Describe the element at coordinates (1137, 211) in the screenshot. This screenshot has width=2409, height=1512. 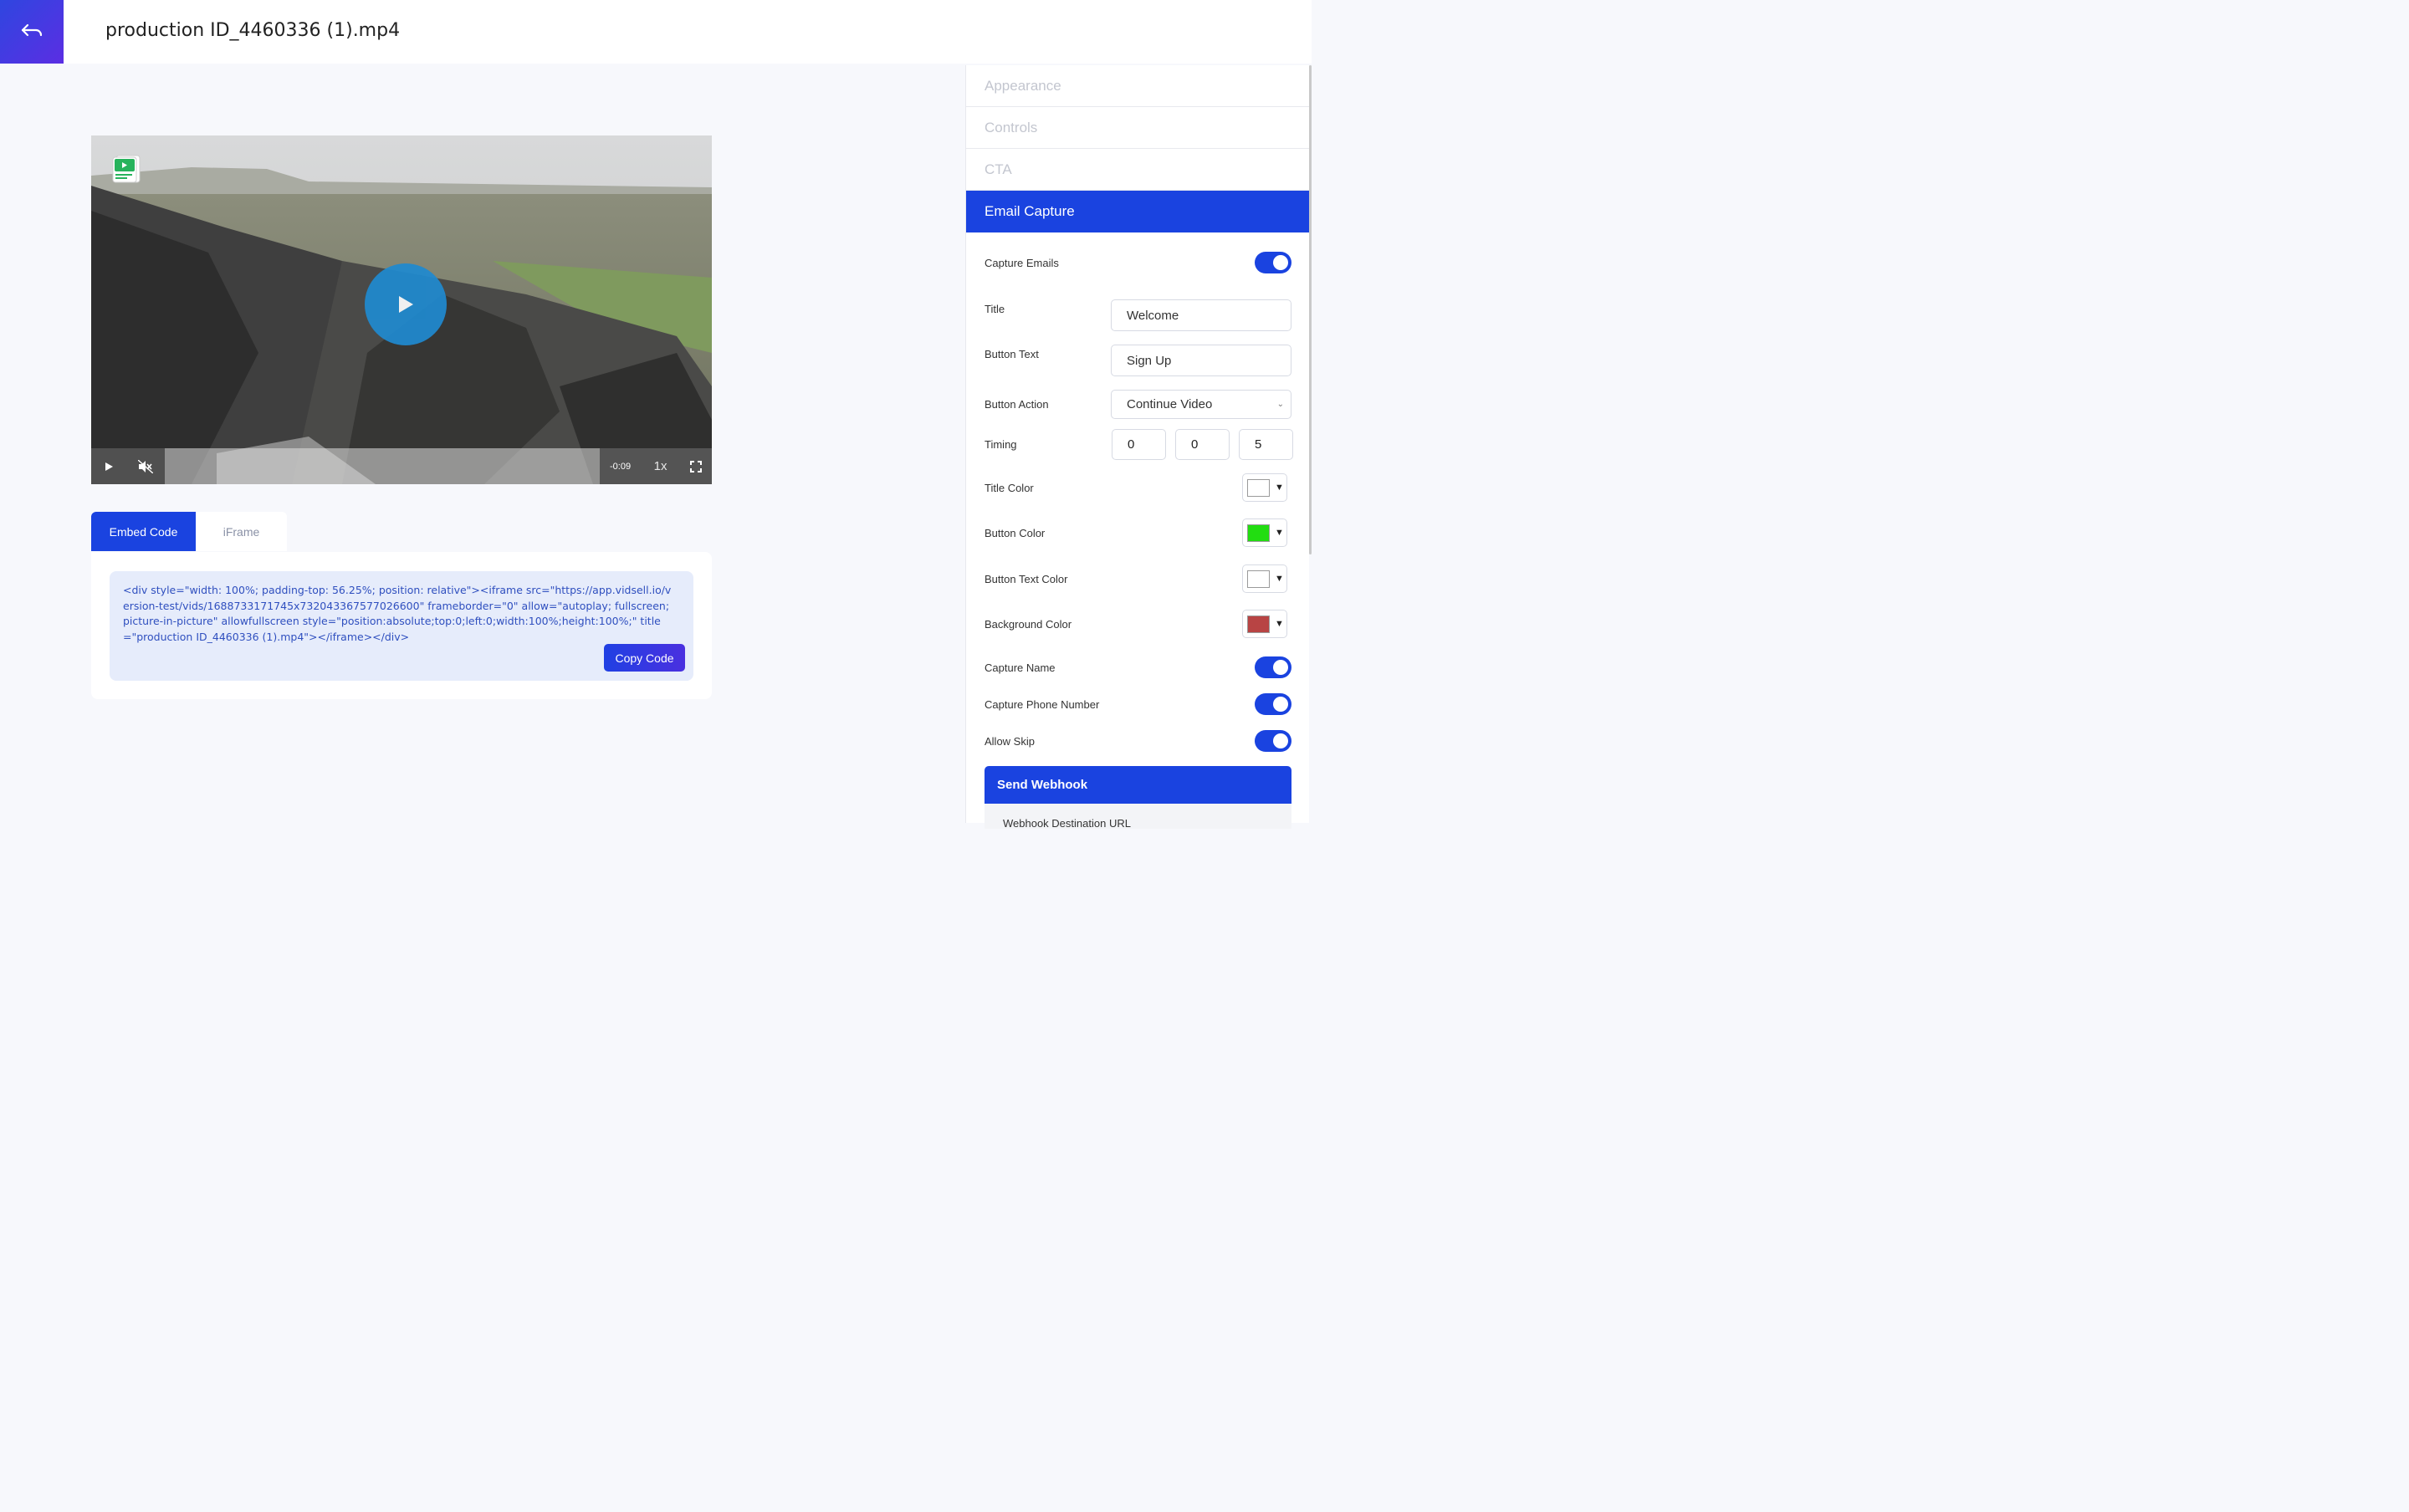
I see `section-email-capture: Email Capture` at that location.